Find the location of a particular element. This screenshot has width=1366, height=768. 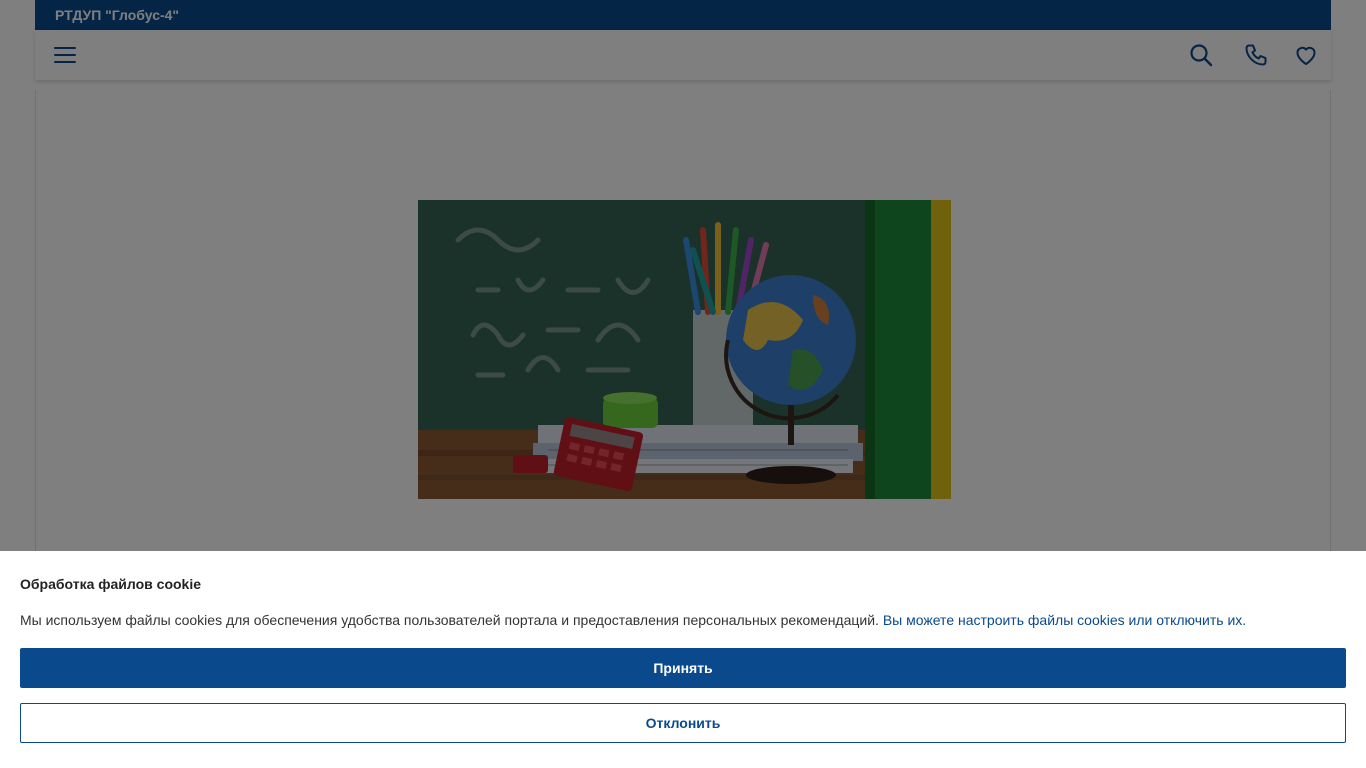

cookie-title: Обработка файлов cookie is located at coordinates (111, 584).